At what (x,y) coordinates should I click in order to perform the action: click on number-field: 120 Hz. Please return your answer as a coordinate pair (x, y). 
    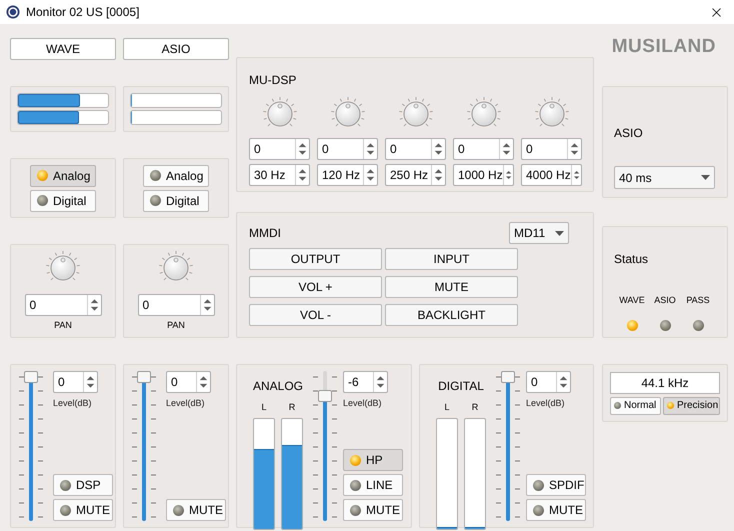
    Looking at the image, I should click on (347, 175).